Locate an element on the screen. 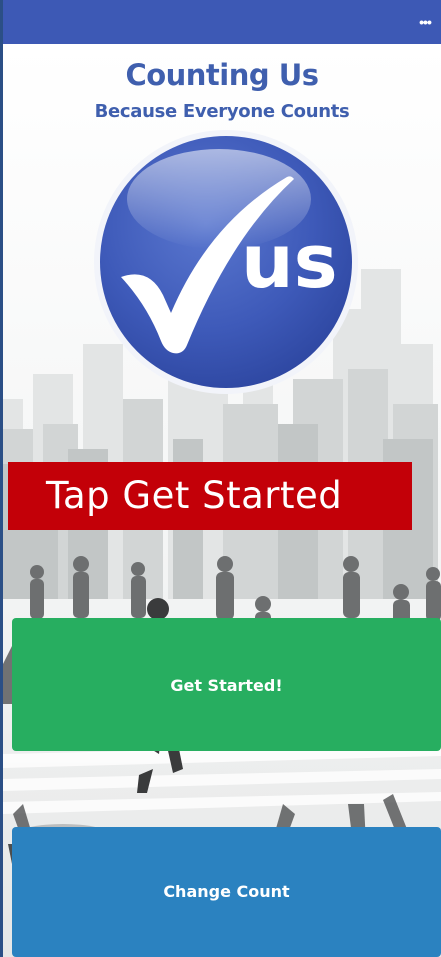  top-app-bar: ••• is located at coordinates (222, 22).